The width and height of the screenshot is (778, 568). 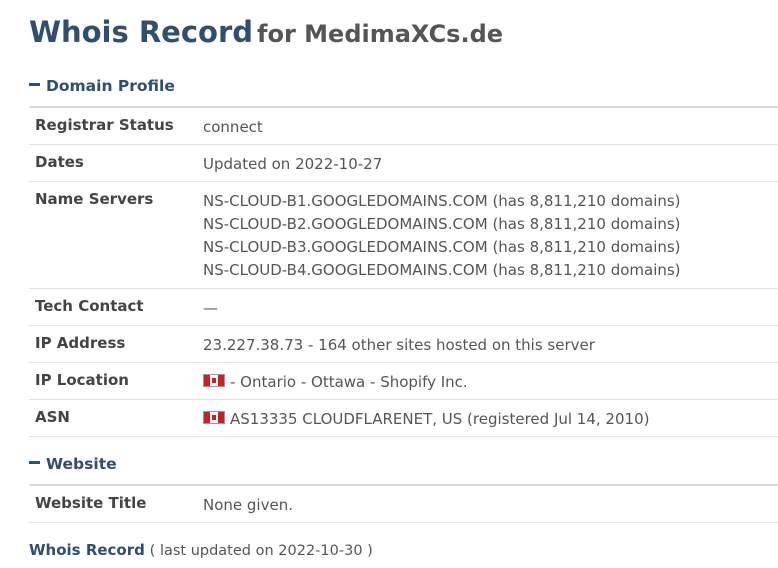 I want to click on row-website-title: Website Title None given., so click(x=403, y=504).